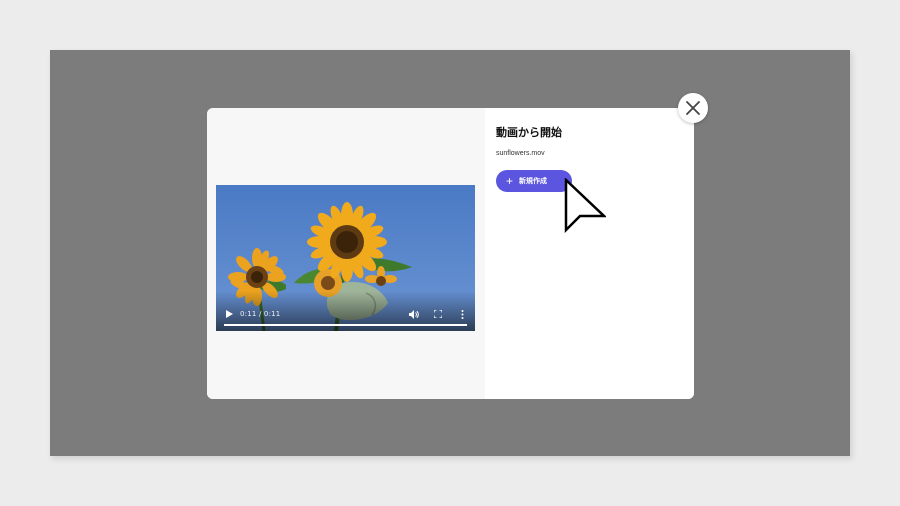  I want to click on close-icon, so click(693, 108).